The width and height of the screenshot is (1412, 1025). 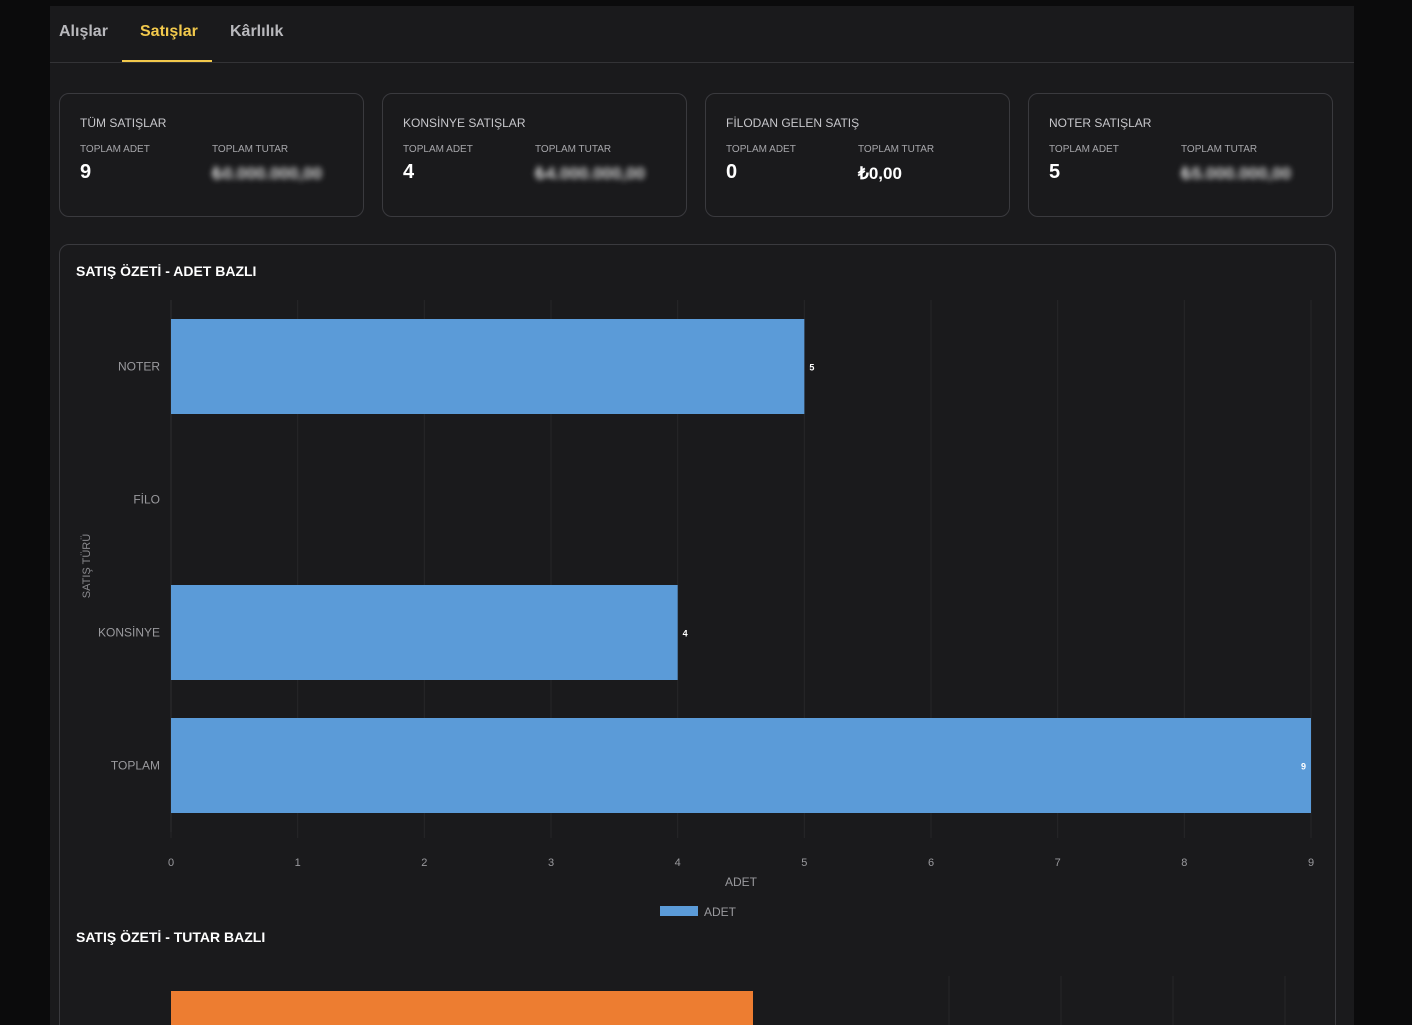 What do you see at coordinates (87, 566) in the screenshot?
I see `y-axis-title: SATIŞ TÜRÜ` at bounding box center [87, 566].